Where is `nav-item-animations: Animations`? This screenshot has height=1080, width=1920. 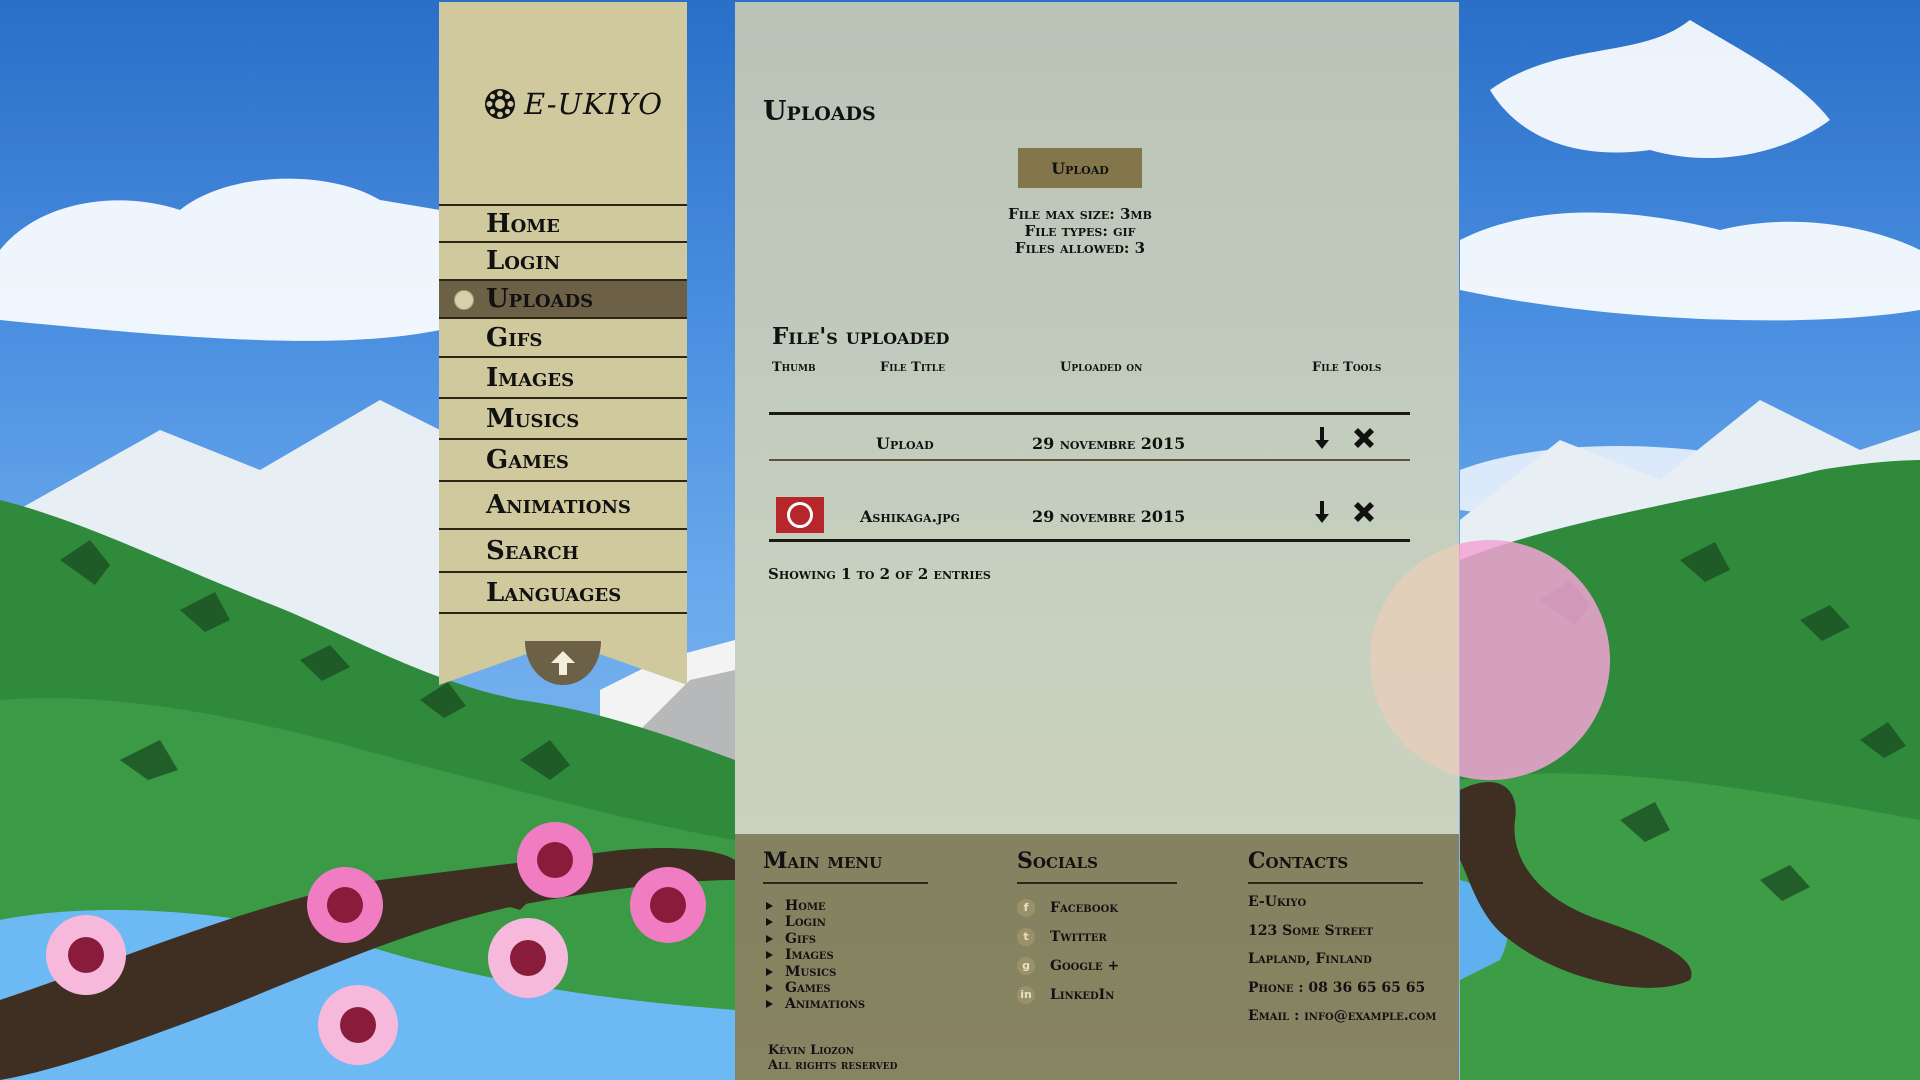
nav-item-animations: Animations is located at coordinates (563, 504).